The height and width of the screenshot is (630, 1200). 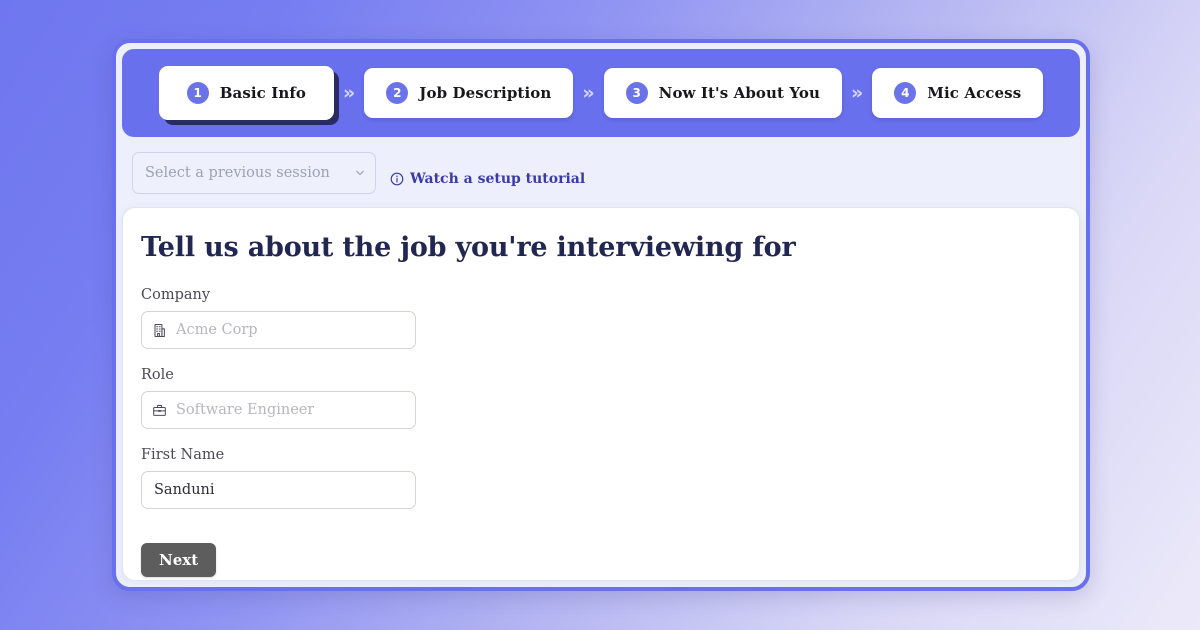 I want to click on step-label: Basic Info, so click(x=262, y=93).